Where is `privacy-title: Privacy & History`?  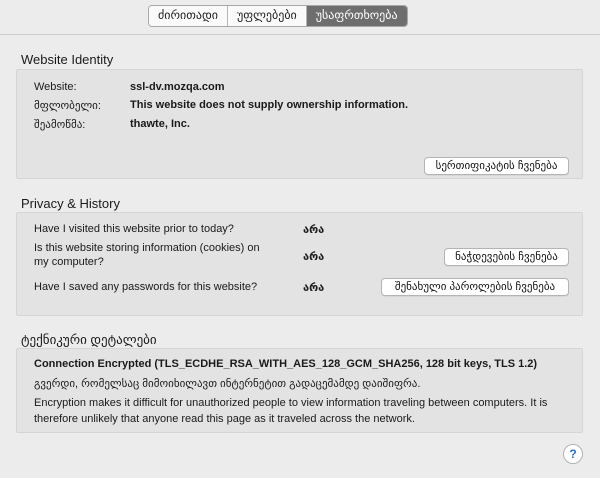 privacy-title: Privacy & History is located at coordinates (70, 203).